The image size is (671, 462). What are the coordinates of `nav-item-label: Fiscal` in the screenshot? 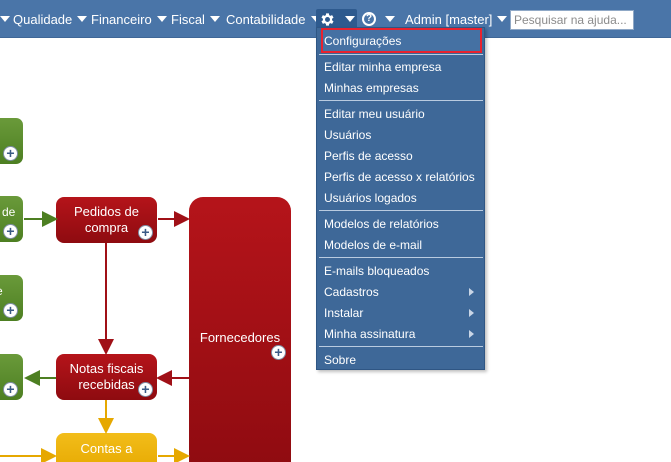 It's located at (188, 19).